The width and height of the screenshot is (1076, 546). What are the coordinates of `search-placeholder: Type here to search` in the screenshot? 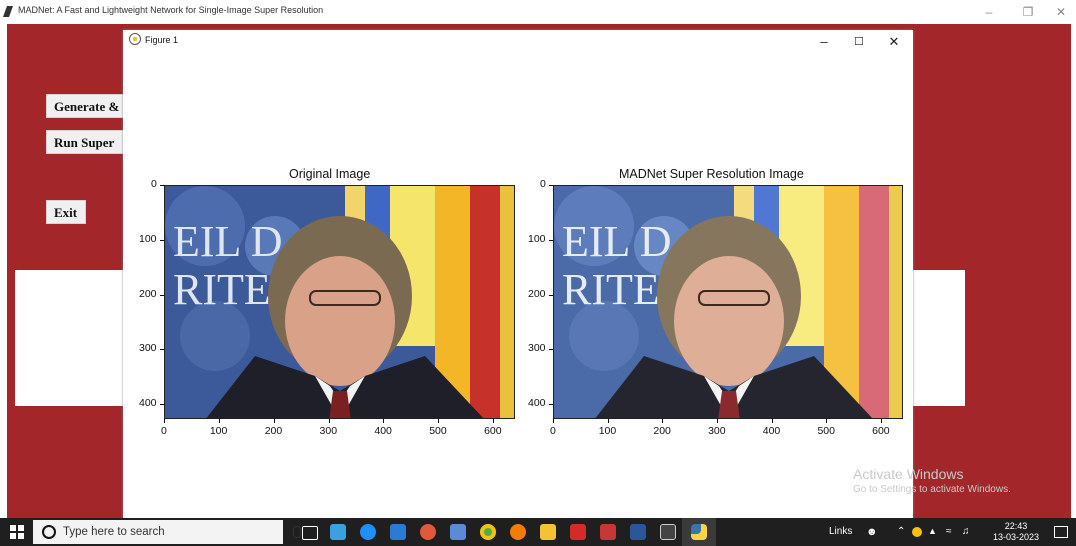 It's located at (114, 532).